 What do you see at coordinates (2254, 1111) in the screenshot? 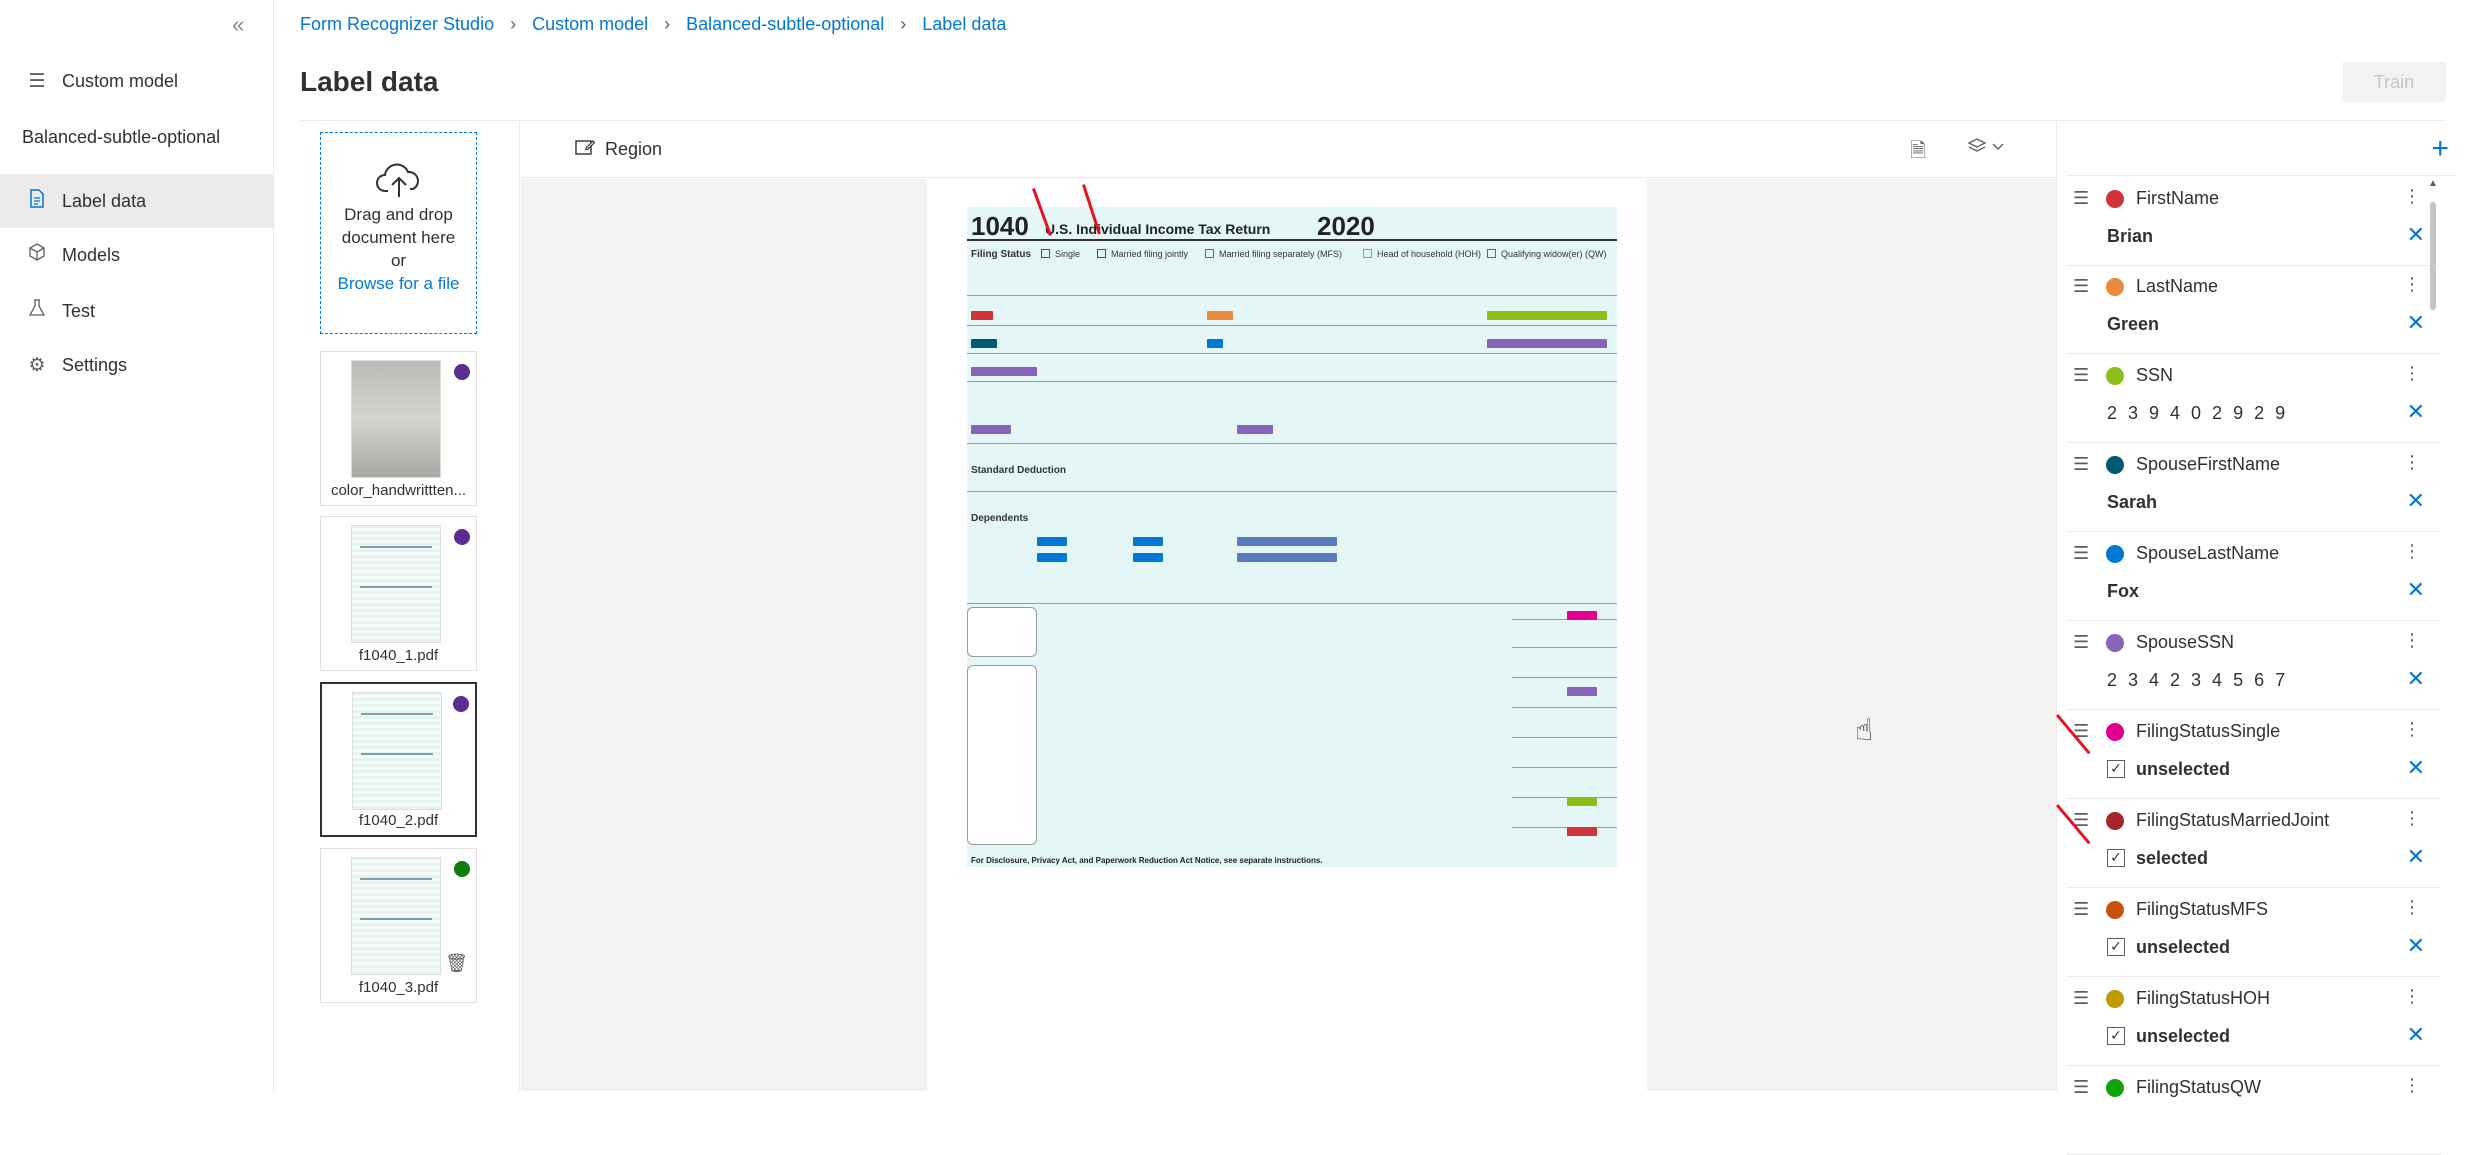
I see `field-item: ☰ FilingStatusQW ⋮` at bounding box center [2254, 1111].